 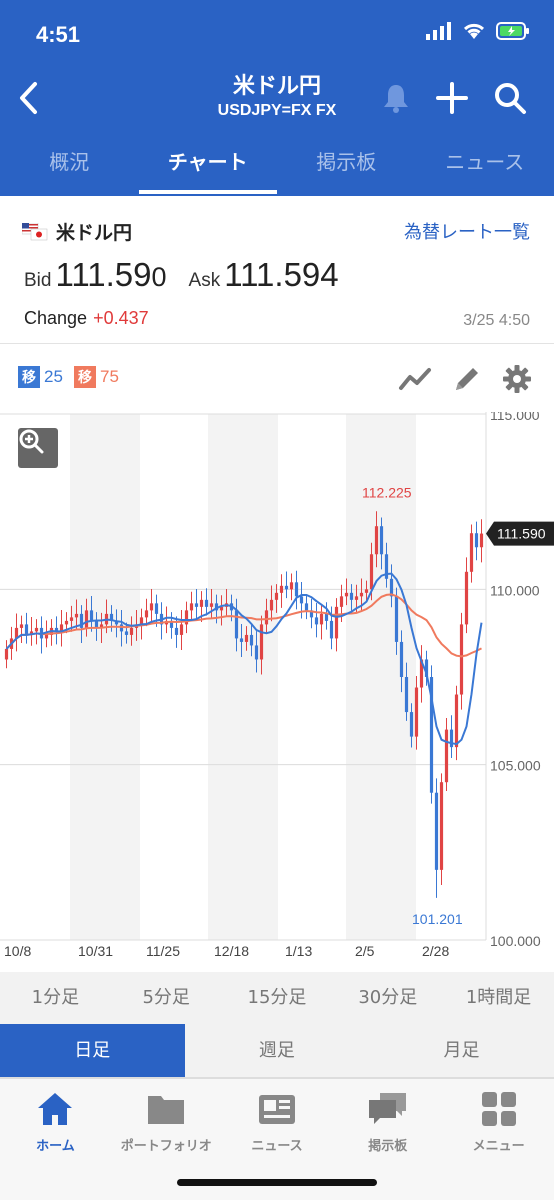 I want to click on tab-chart: チャート, so click(x=208, y=166).